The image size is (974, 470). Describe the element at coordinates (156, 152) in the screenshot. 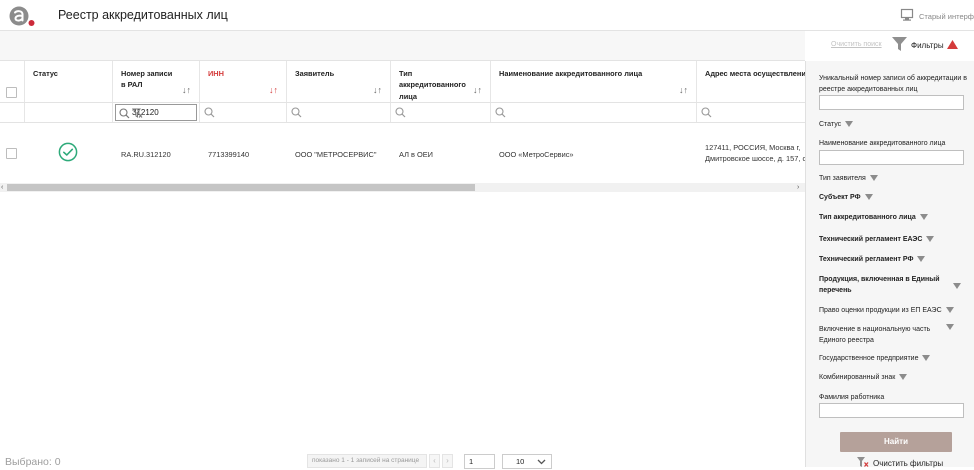

I see `cell-reg-number: RA.RU.312120` at that location.